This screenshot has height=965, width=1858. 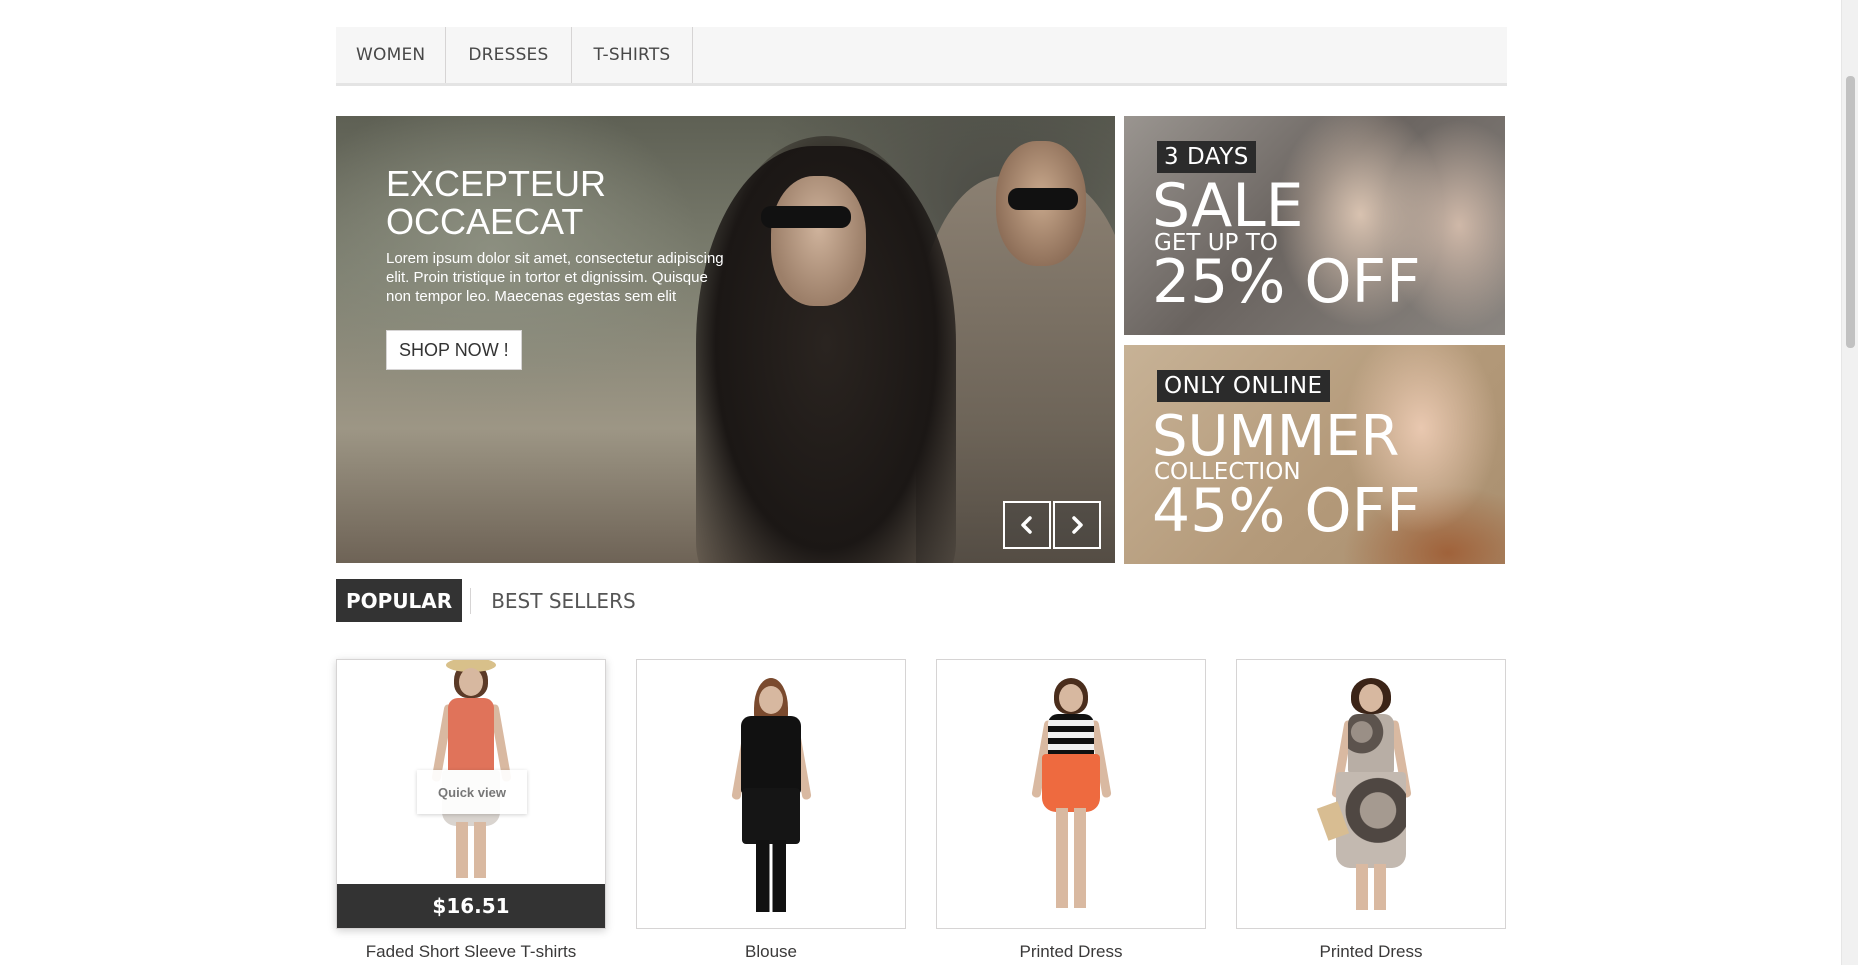 I want to click on promo-headline: SUMMER, so click(x=1276, y=436).